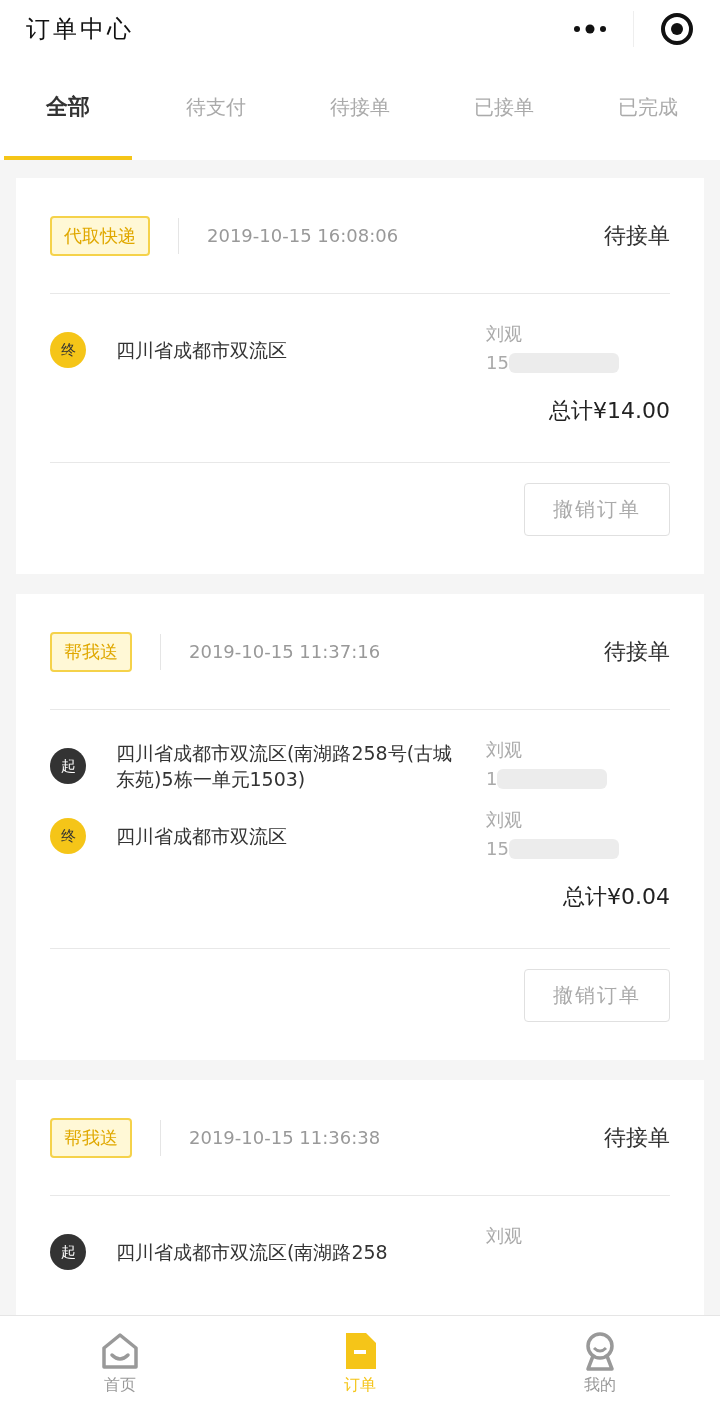 The height and width of the screenshot is (1410, 720). I want to click on order-time: 2019-10-15 11:37:16, so click(285, 651).